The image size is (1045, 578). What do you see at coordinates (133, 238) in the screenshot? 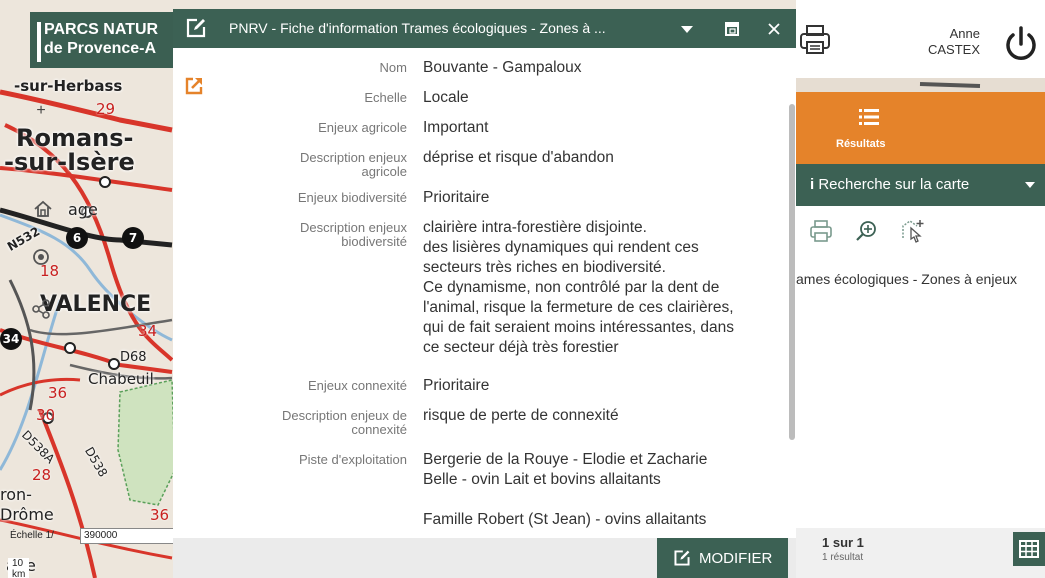
I see `motorway-exit-badge: 7` at bounding box center [133, 238].